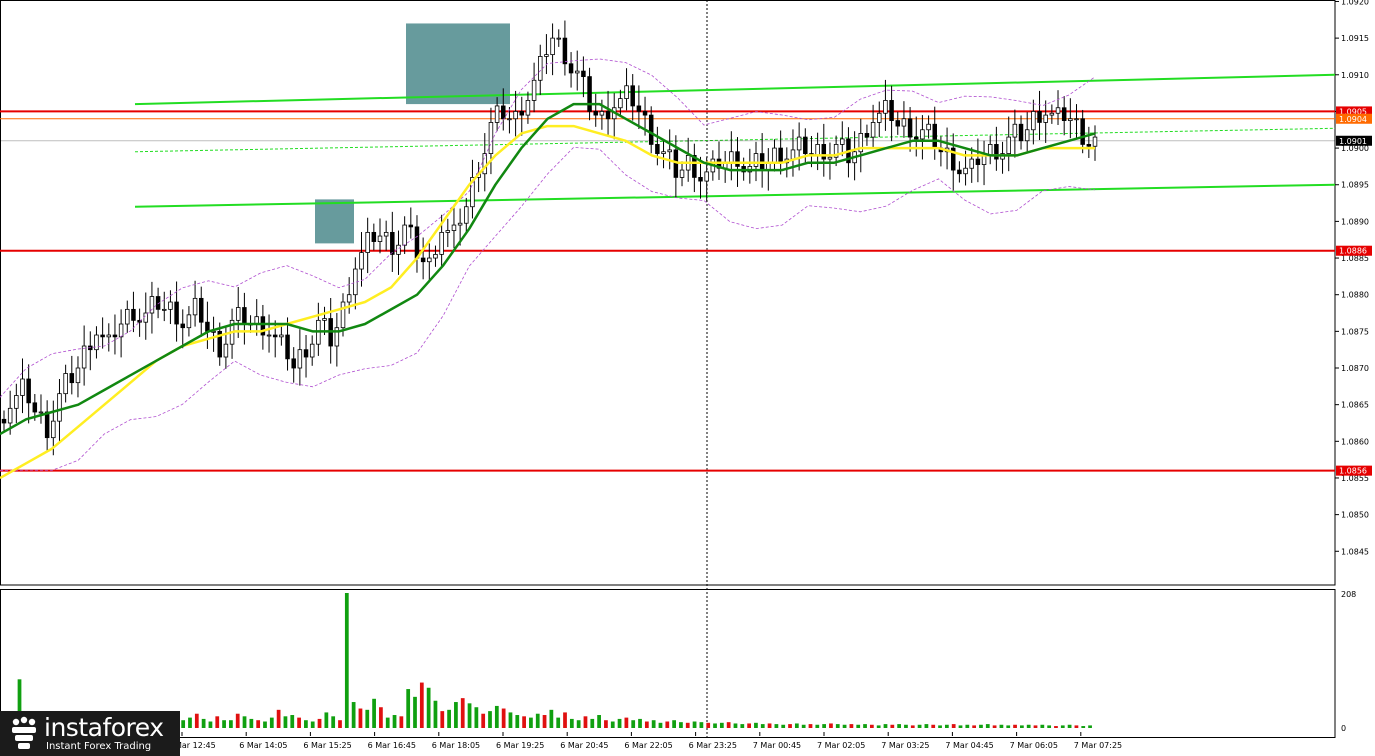 This screenshot has width=1375, height=756. I want to click on volume-scale-max: 208, so click(1348, 594).